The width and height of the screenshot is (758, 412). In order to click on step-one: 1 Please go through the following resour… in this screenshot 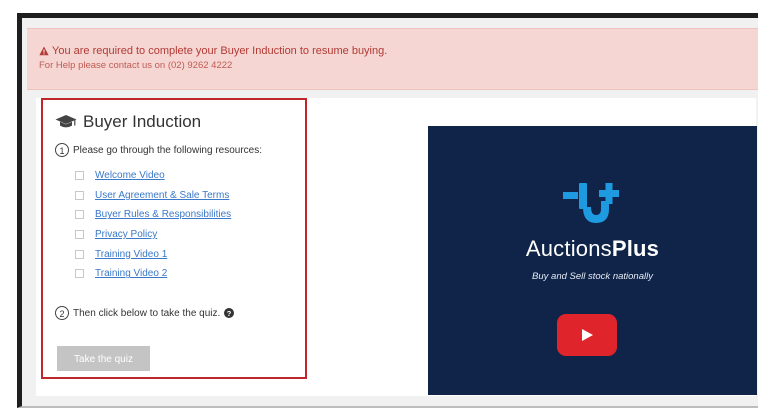, I will do `click(158, 150)`.